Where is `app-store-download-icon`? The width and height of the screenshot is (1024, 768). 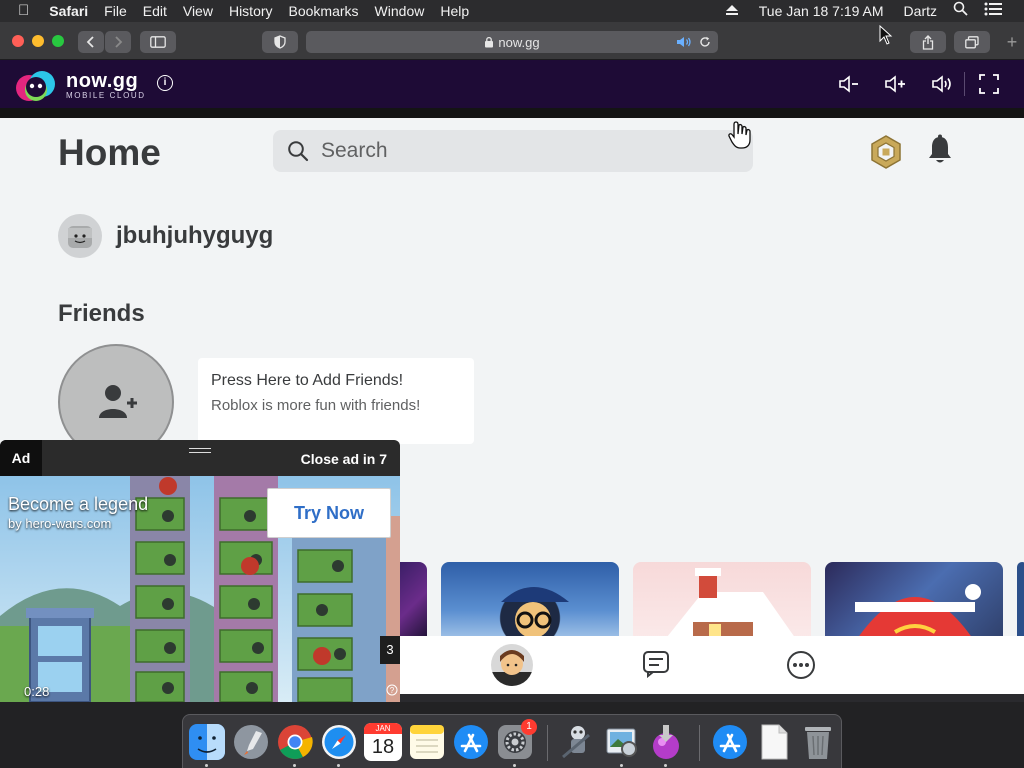 app-store-download-icon is located at coordinates (730, 742).